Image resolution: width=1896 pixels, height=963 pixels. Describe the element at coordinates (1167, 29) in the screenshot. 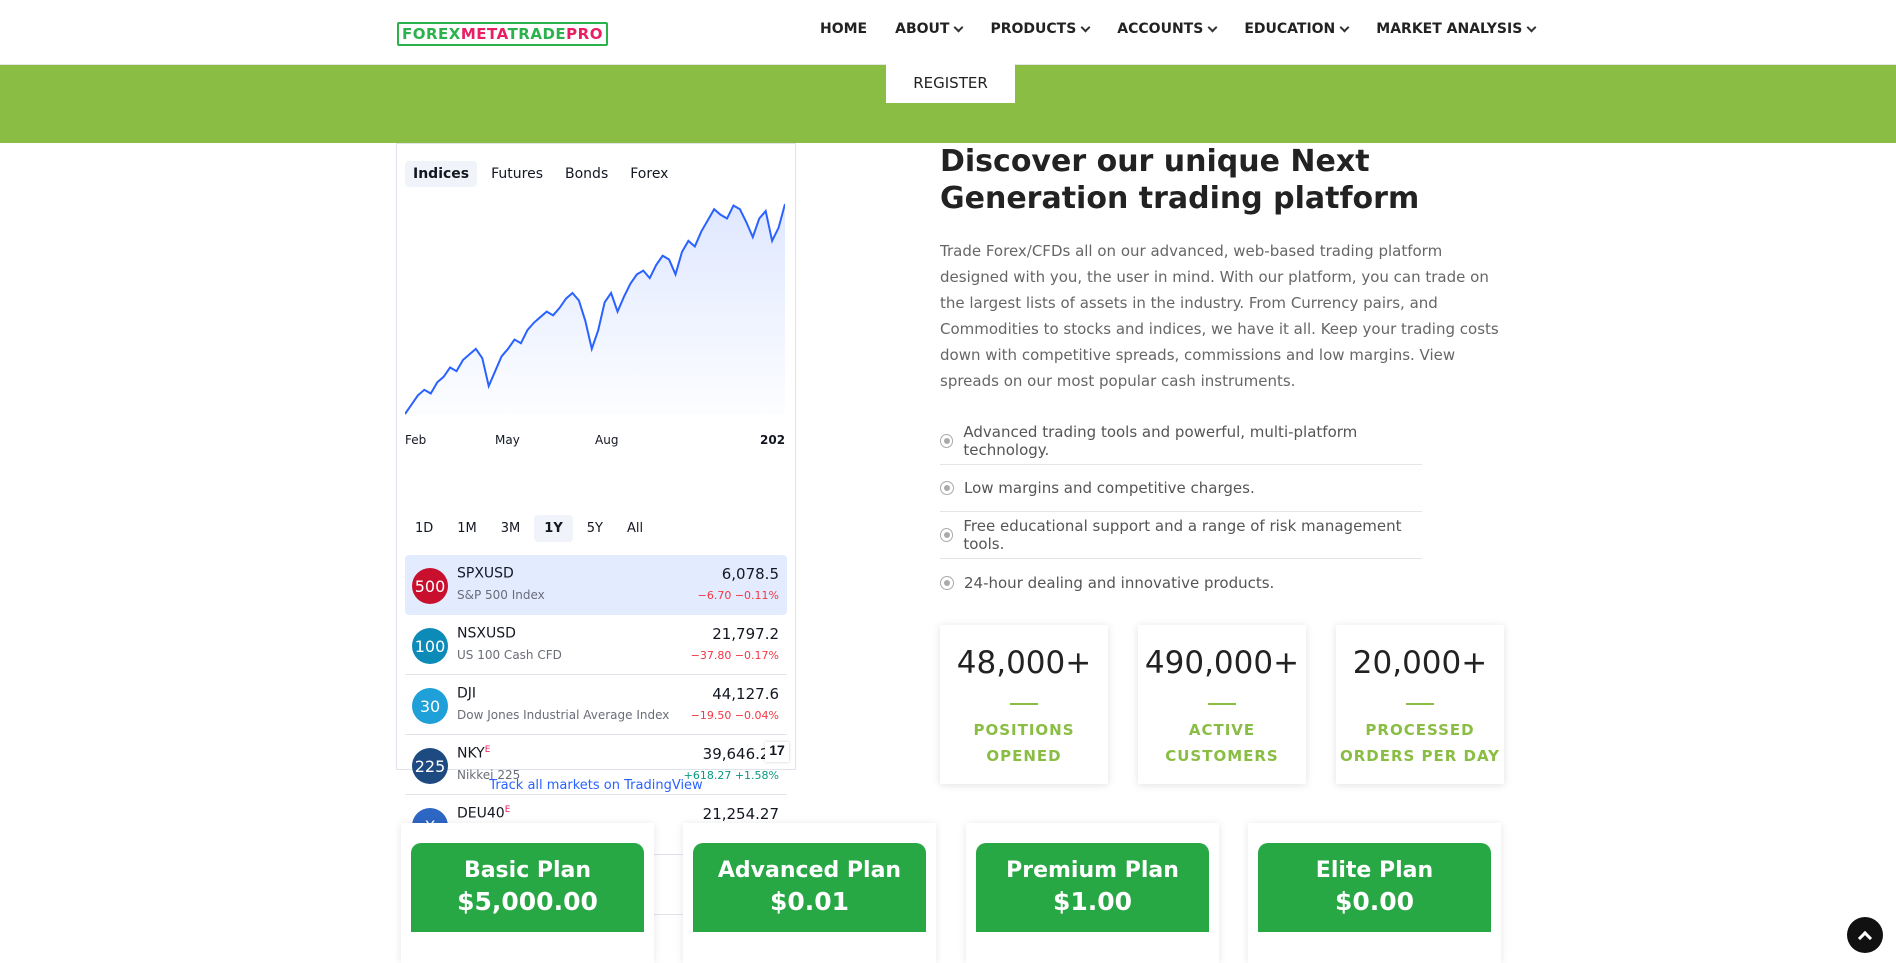

I see `nav-item-accounts: ACCOUNTS` at that location.